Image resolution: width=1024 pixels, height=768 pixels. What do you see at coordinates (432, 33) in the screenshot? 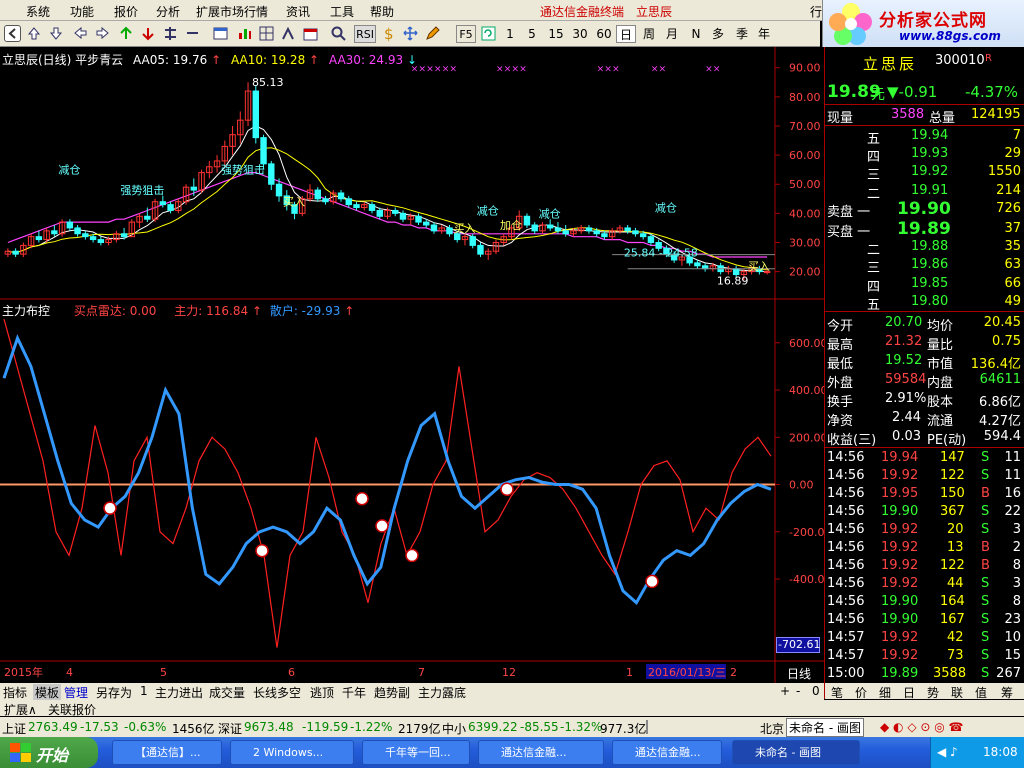
I see `pencil-icon` at bounding box center [432, 33].